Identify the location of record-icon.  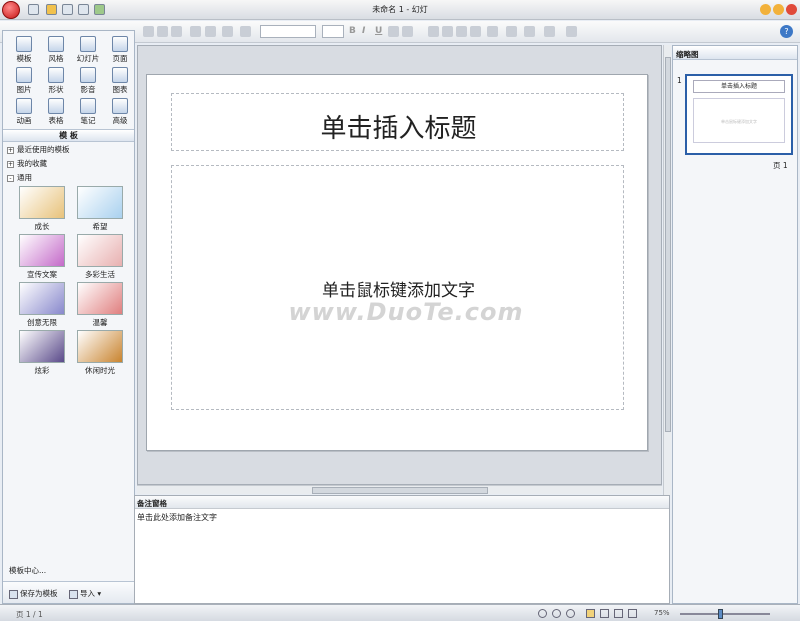
(556, 613).